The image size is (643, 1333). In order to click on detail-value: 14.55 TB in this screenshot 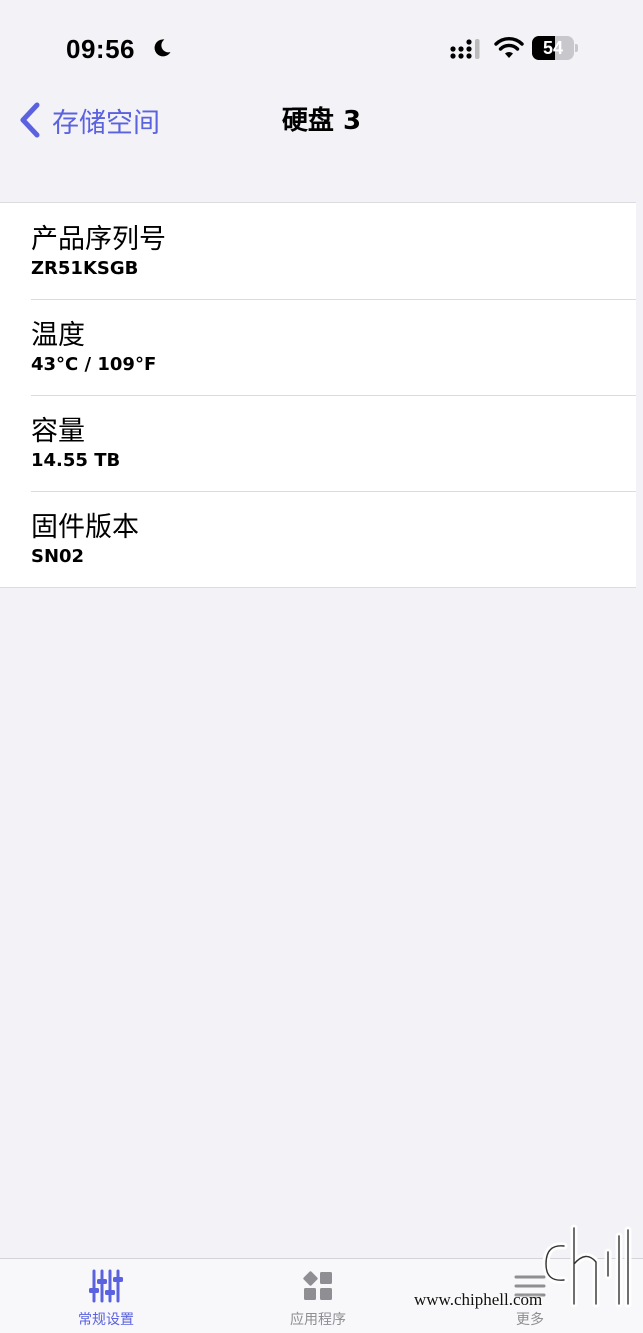, I will do `click(76, 460)`.